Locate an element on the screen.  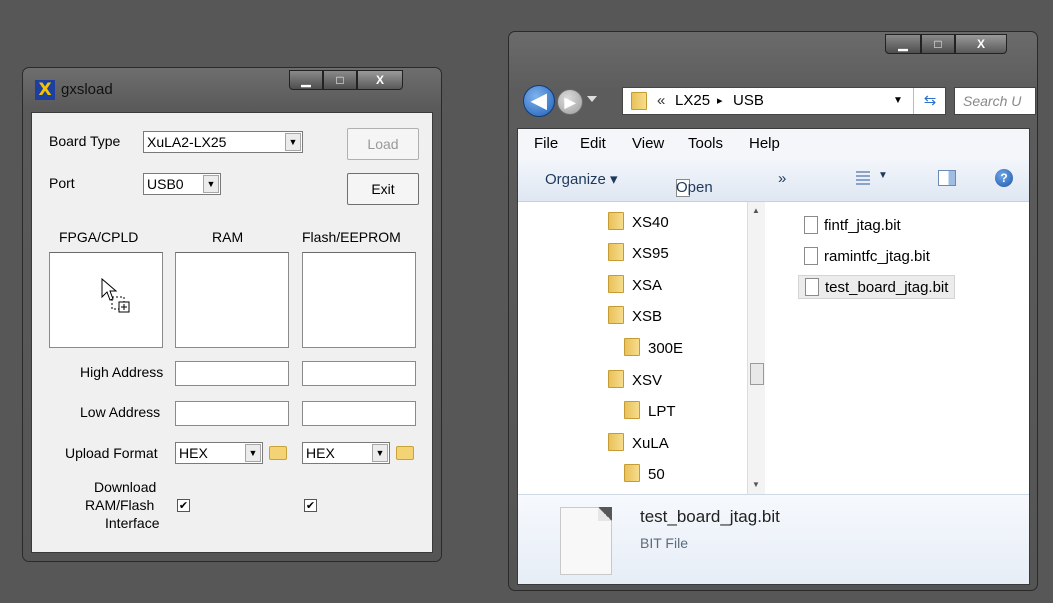
board-type-value: XuLA2-LX25 is located at coordinates (187, 142).